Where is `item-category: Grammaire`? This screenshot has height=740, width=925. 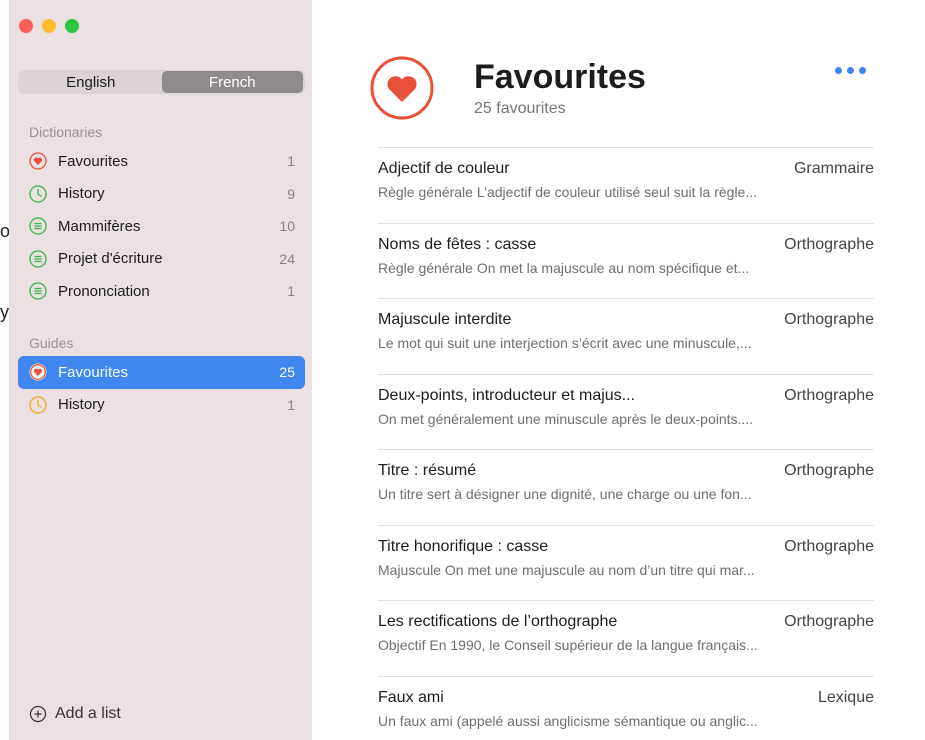
item-category: Grammaire is located at coordinates (833, 168).